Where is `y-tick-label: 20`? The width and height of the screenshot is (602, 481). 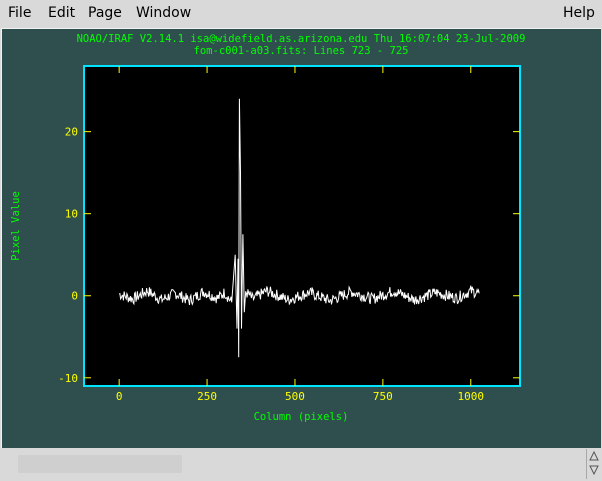
y-tick-label: 20 is located at coordinates (71, 132).